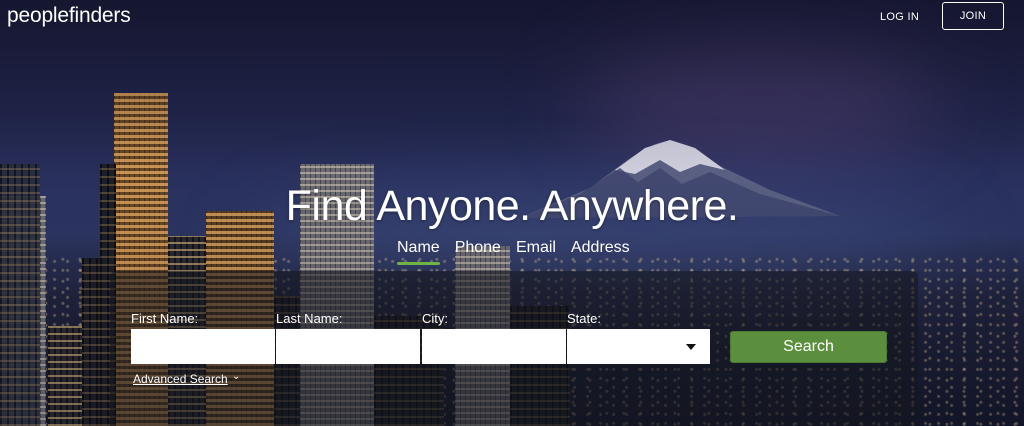 This screenshot has height=426, width=1024. I want to click on last-name-input, so click(348, 346).